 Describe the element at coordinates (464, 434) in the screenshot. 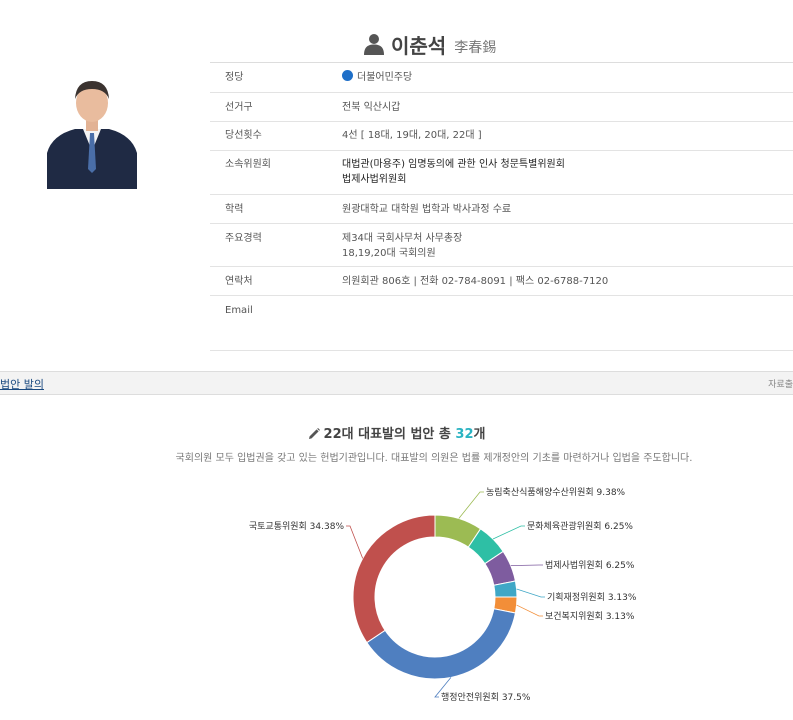

I see `bills-count: 32` at that location.